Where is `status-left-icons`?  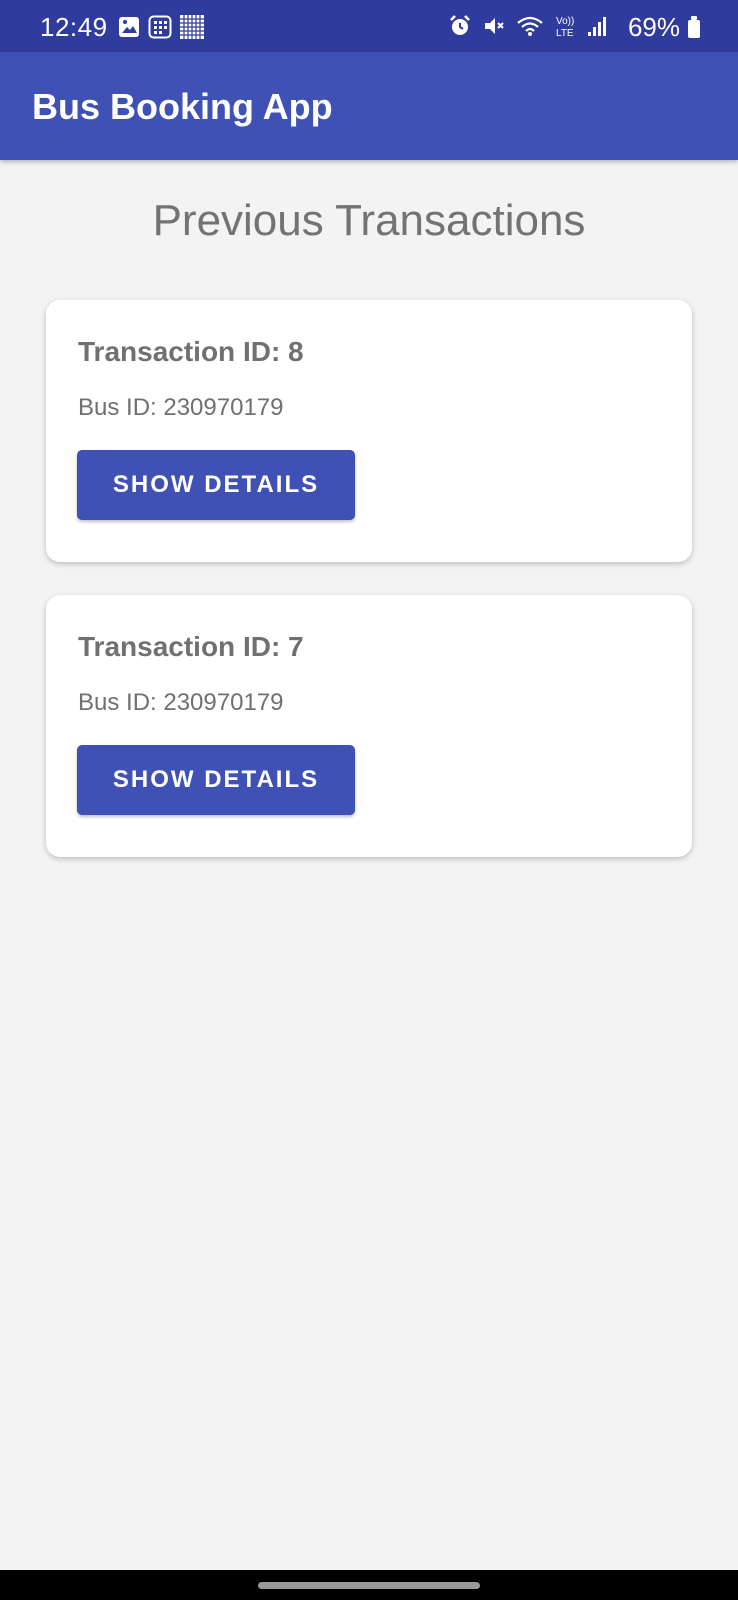
status-left-icons is located at coordinates (161, 27).